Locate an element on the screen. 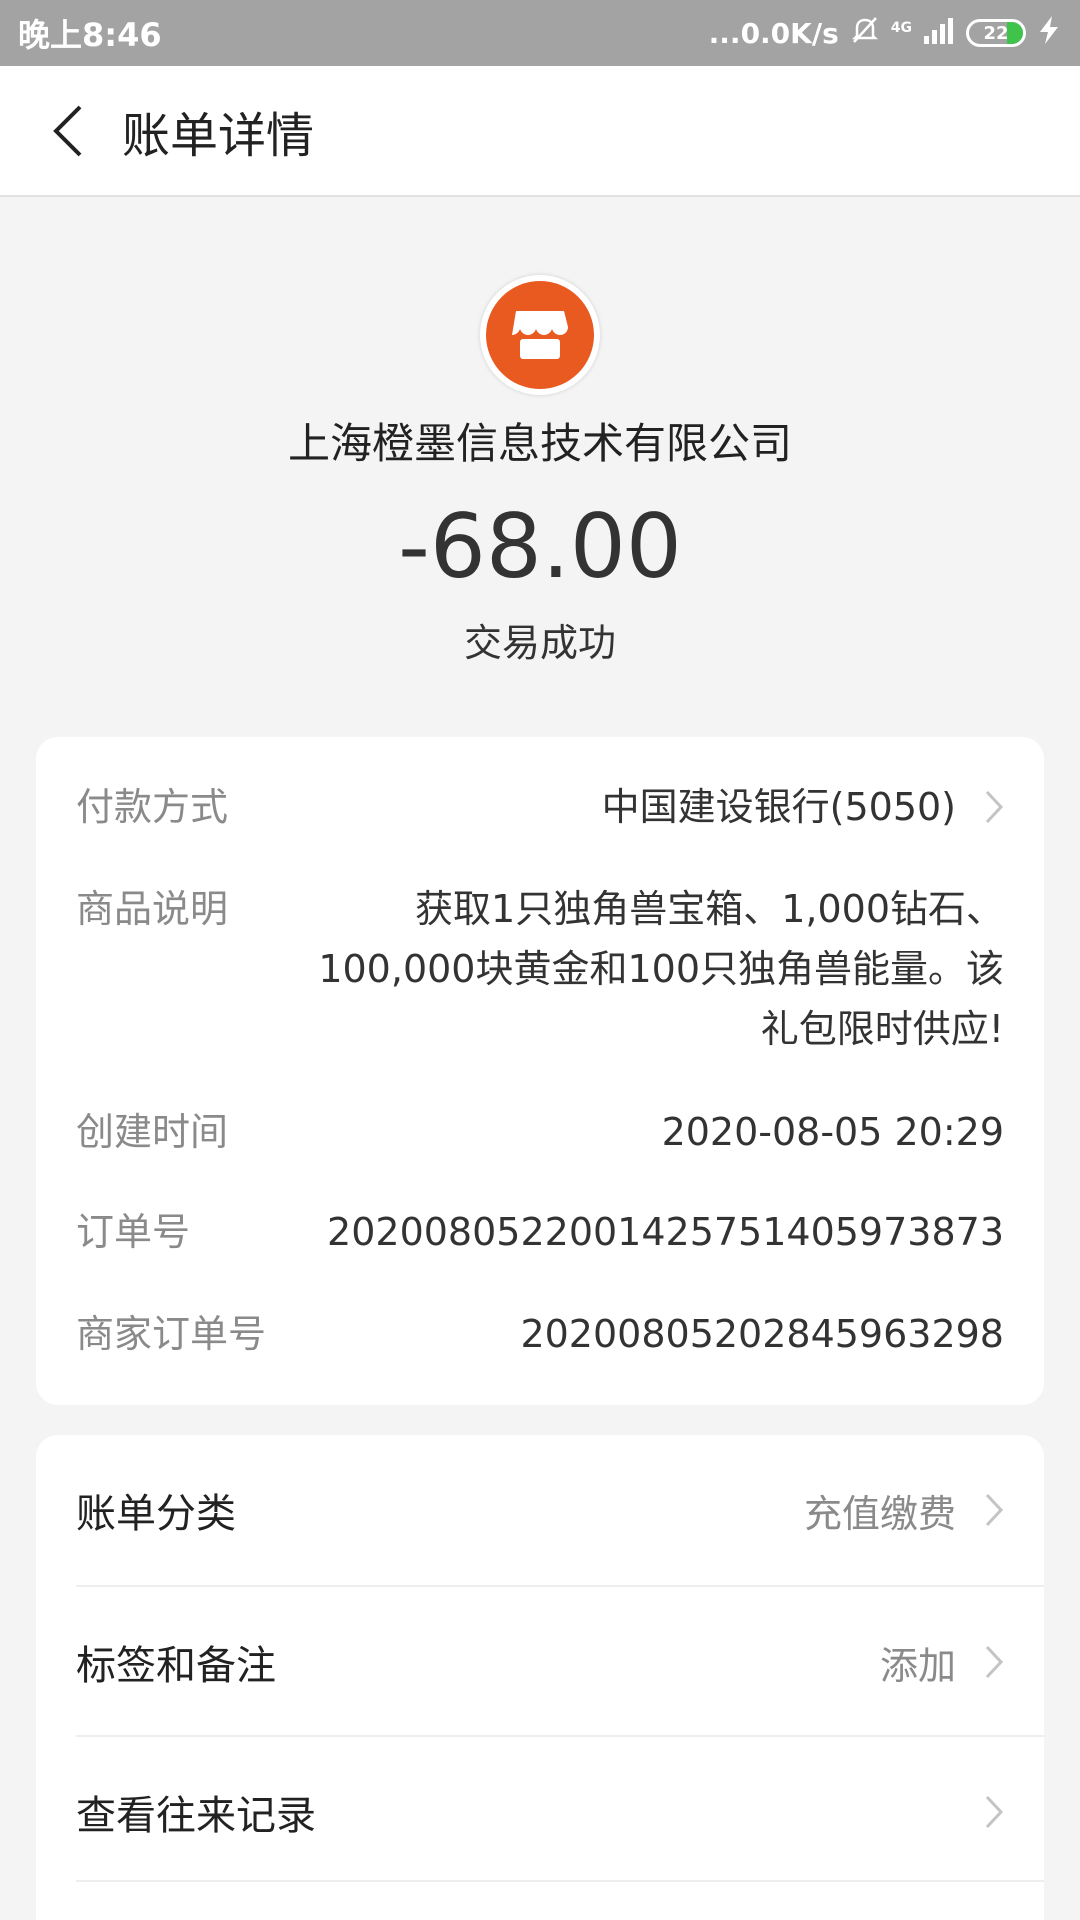 The image size is (1080, 1920). transaction-amount: -68.00 is located at coordinates (540, 546).